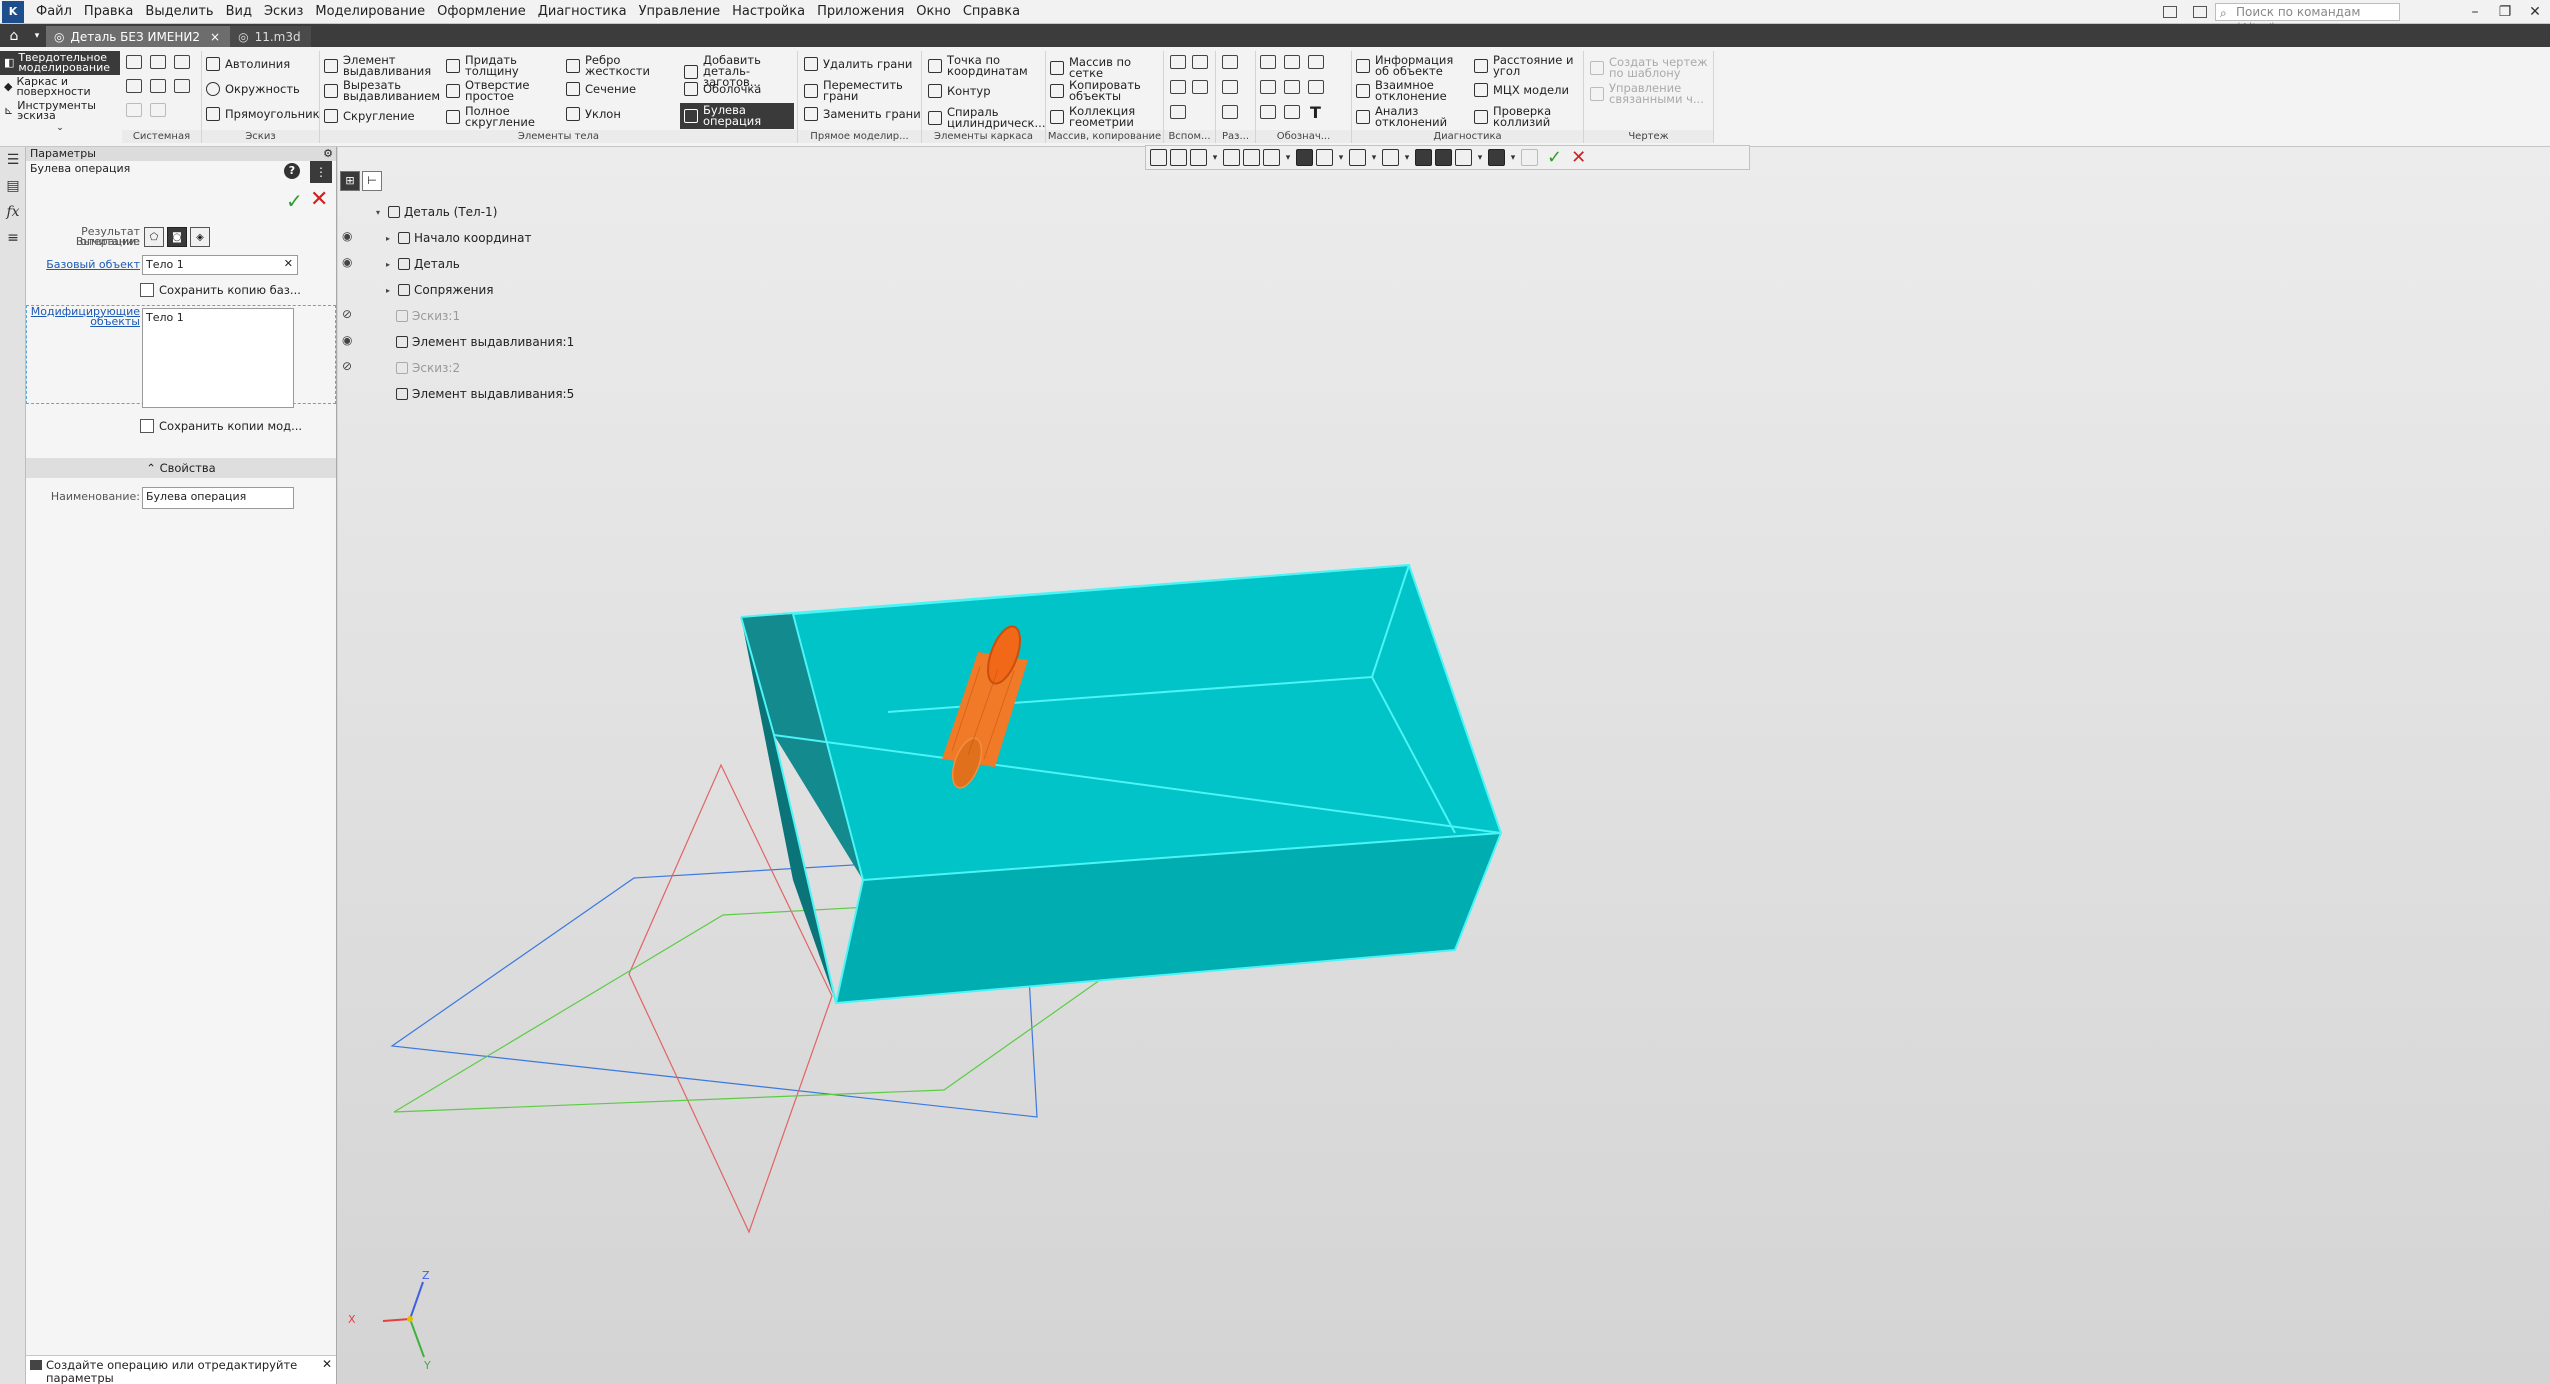 The height and width of the screenshot is (1384, 2550). What do you see at coordinates (2307, 19) in the screenshot?
I see `command-search-input: ⌕ Поиск по командам (Alt+/)` at bounding box center [2307, 19].